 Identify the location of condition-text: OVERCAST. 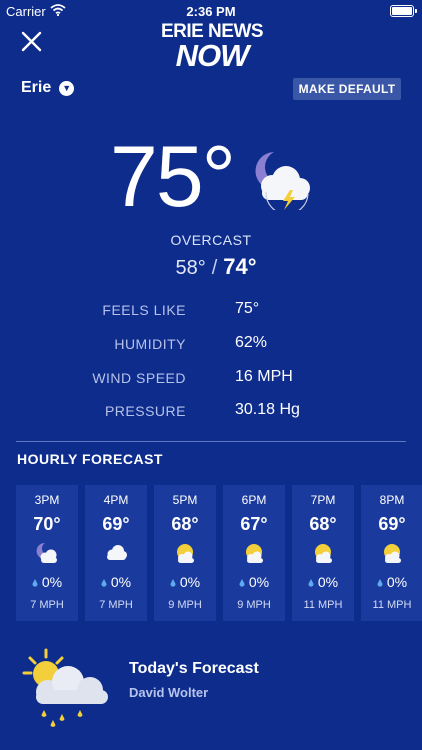
(211, 240).